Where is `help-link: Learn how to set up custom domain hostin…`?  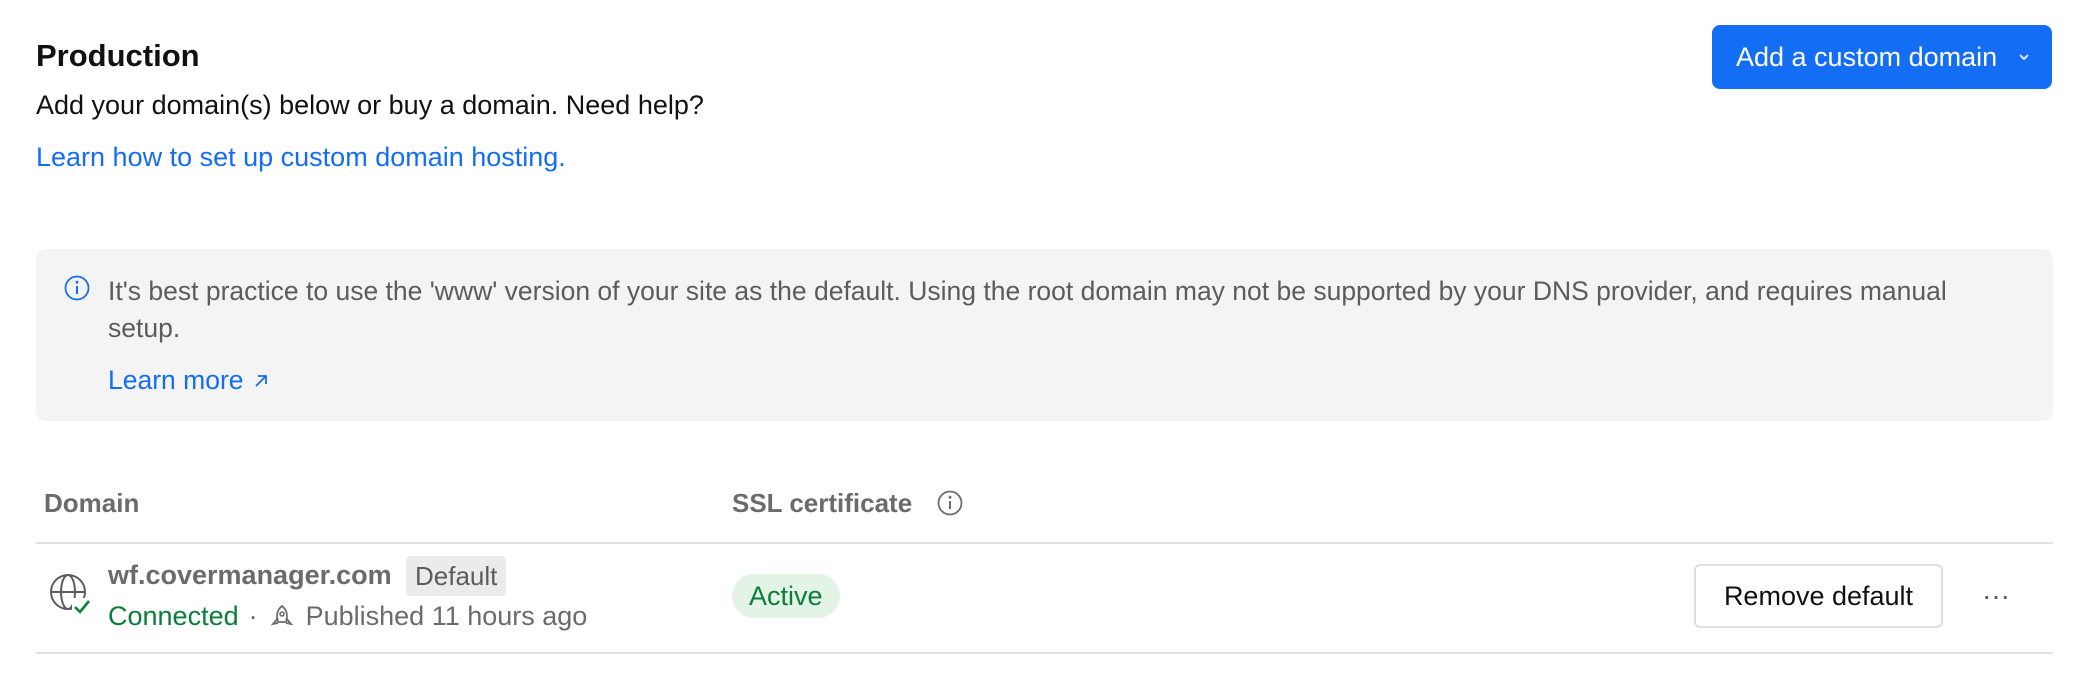 help-link: Learn how to set up custom domain hostin… is located at coordinates (301, 157).